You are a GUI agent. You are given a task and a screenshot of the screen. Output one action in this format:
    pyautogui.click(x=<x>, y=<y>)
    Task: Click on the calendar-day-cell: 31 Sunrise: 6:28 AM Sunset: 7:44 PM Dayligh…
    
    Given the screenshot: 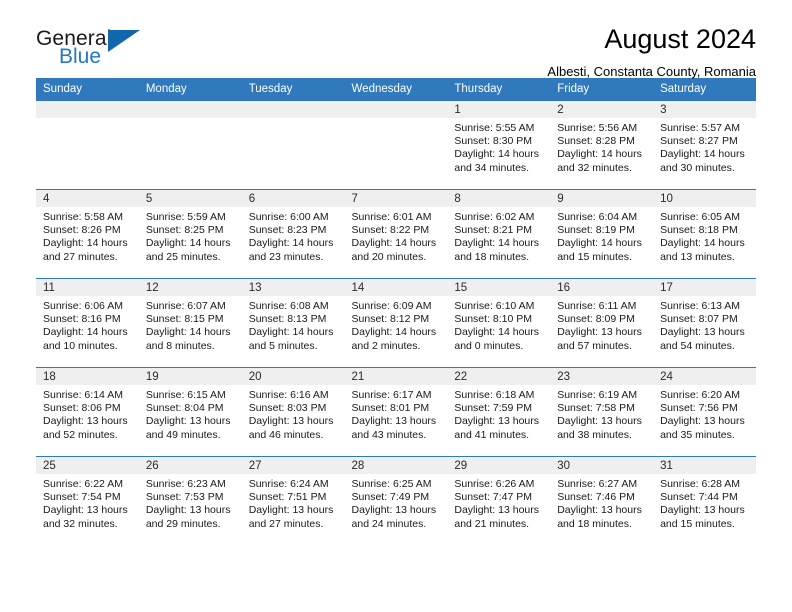 What is the action you would take?
    pyautogui.click(x=704, y=500)
    